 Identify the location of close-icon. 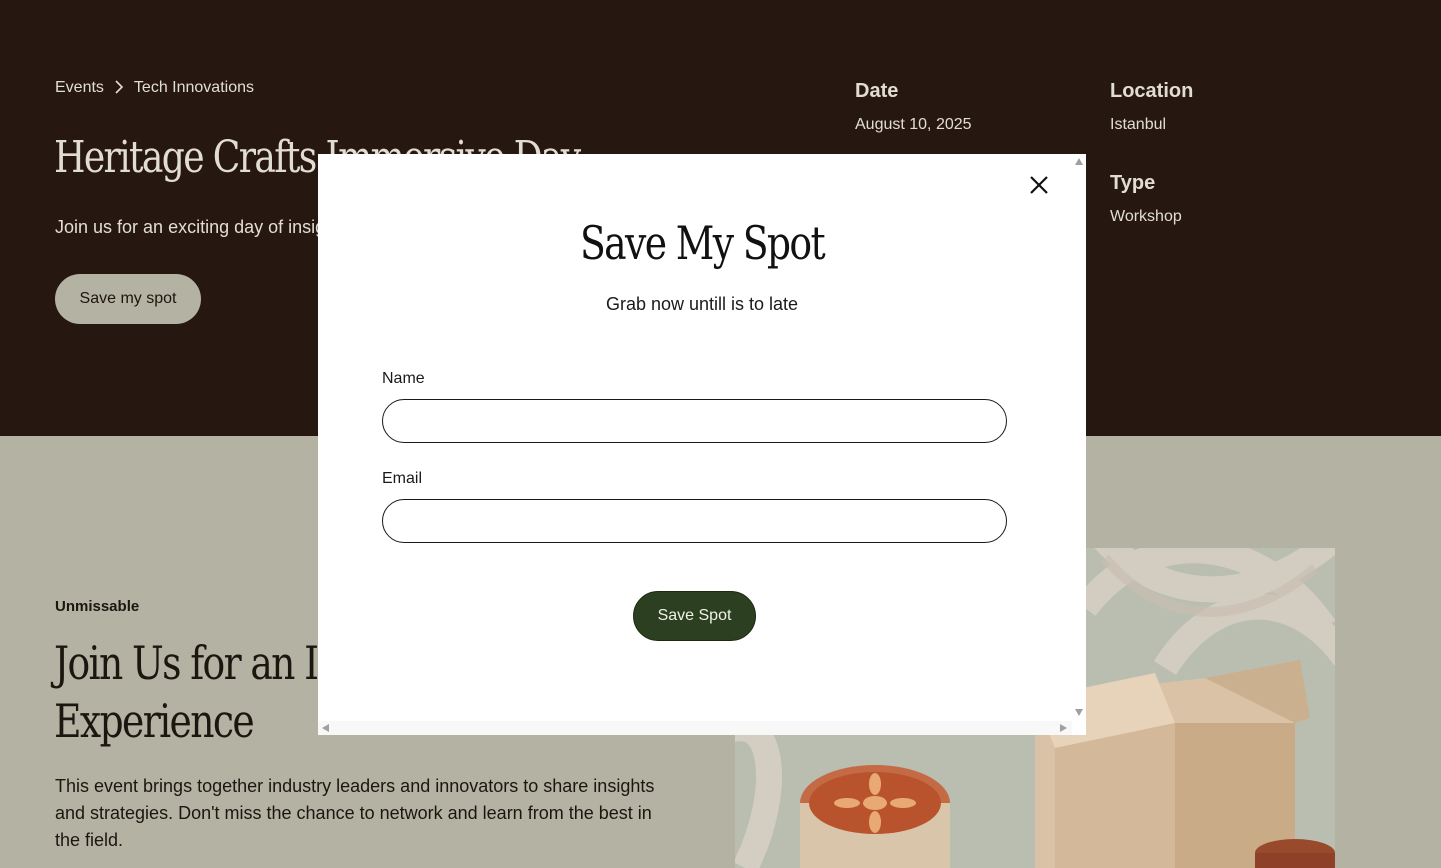
(1039, 185).